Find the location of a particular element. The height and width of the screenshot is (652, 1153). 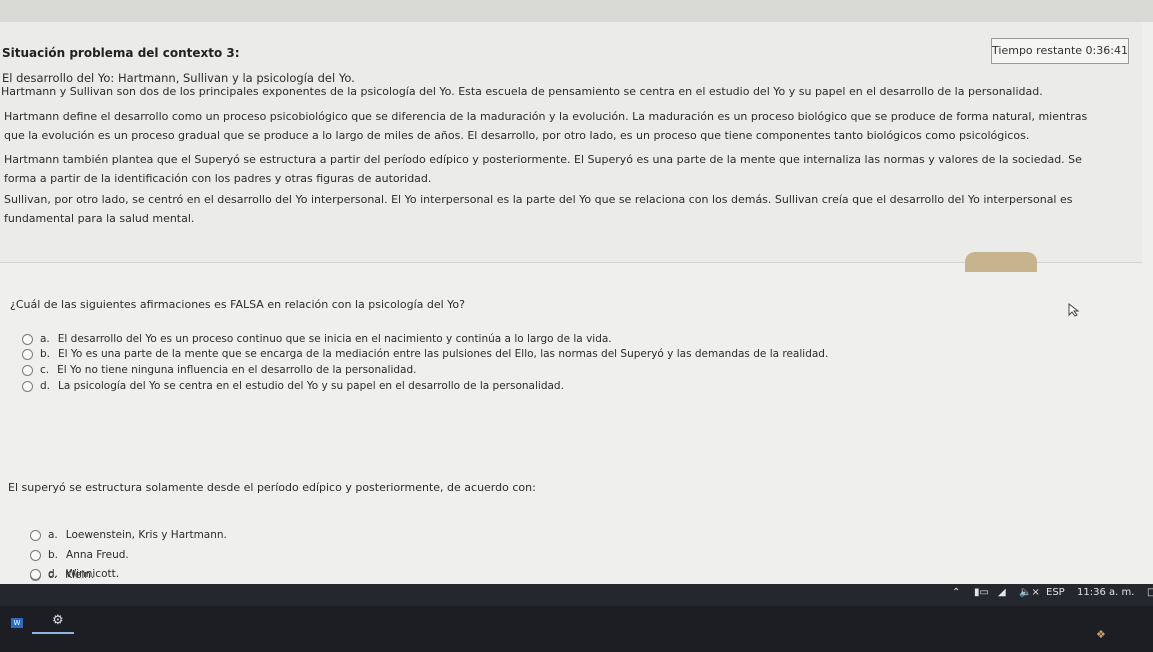

option-text: Winnicott. is located at coordinates (93, 574).